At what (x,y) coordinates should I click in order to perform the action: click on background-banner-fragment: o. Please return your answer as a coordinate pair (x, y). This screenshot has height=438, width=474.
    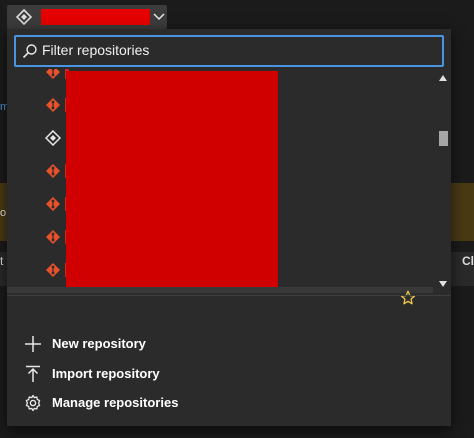
    Looking at the image, I should click on (3, 213).